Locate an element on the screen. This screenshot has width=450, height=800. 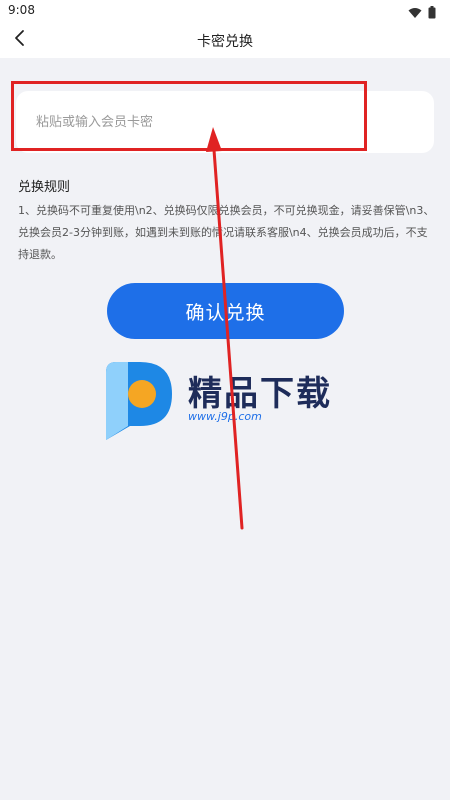
nav-bar: 卡密兑换 is located at coordinates (225, 40).